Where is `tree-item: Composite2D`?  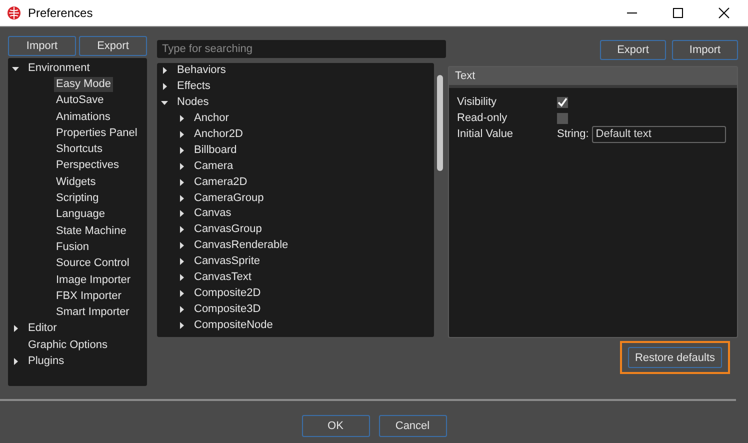 tree-item: Composite2D is located at coordinates (227, 293).